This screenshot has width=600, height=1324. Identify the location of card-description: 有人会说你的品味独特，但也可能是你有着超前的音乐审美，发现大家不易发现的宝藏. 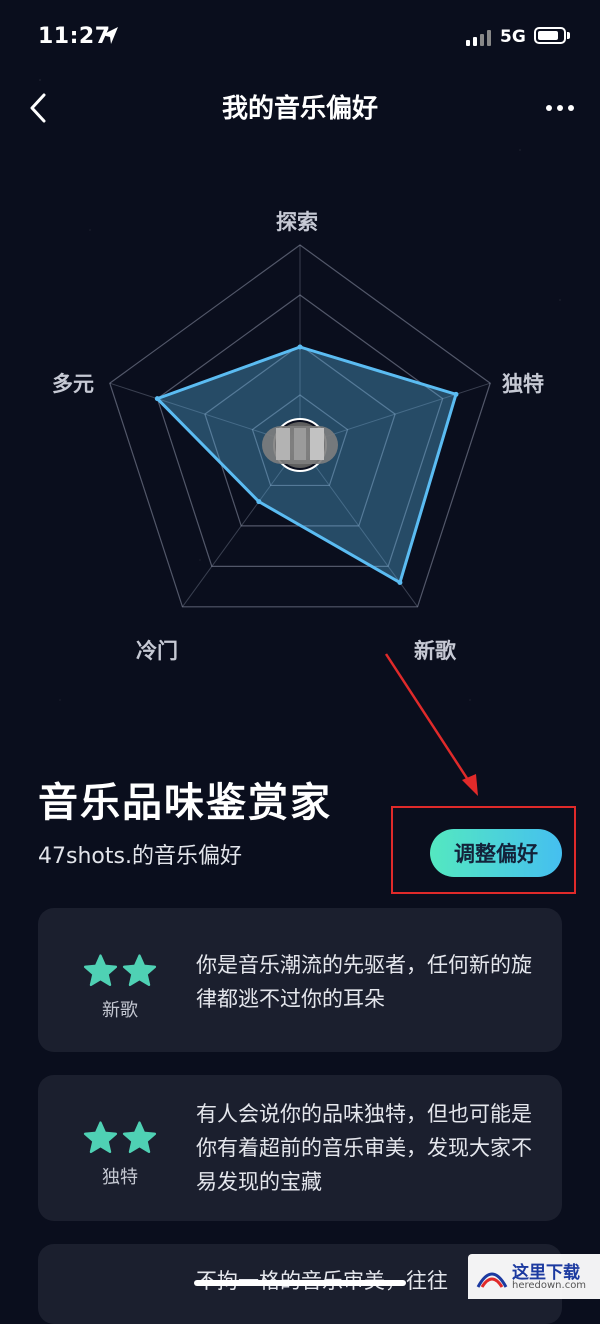
(364, 1148).